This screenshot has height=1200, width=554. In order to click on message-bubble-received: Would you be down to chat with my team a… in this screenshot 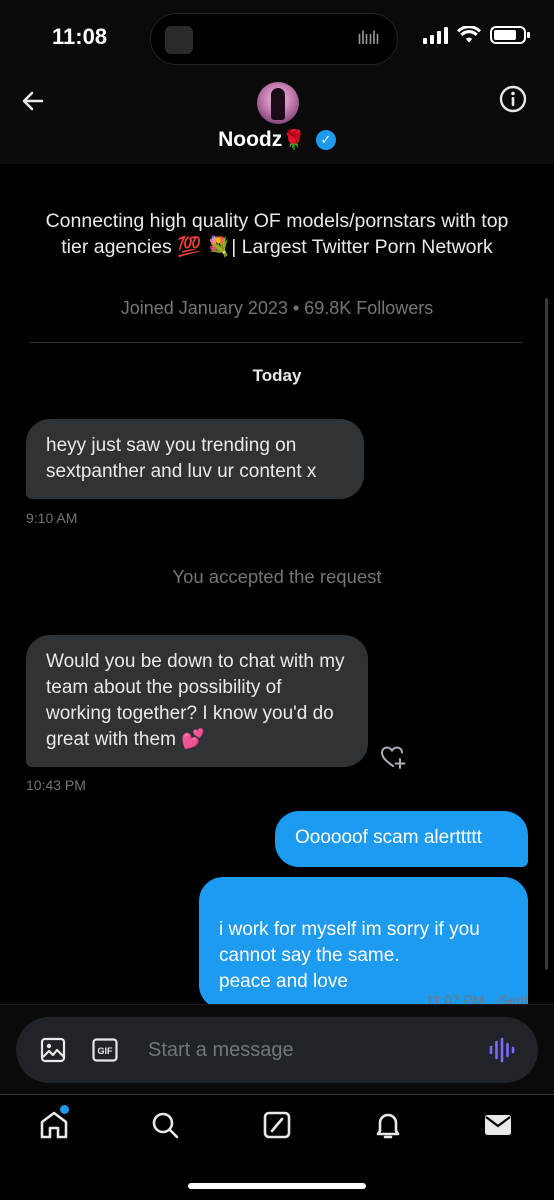, I will do `click(197, 701)`.